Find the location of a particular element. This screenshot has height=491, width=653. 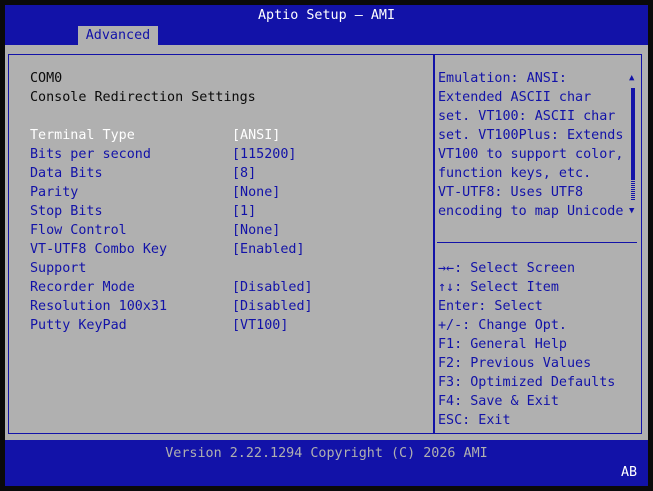

flow-control-label: Flow Control is located at coordinates (78, 230).